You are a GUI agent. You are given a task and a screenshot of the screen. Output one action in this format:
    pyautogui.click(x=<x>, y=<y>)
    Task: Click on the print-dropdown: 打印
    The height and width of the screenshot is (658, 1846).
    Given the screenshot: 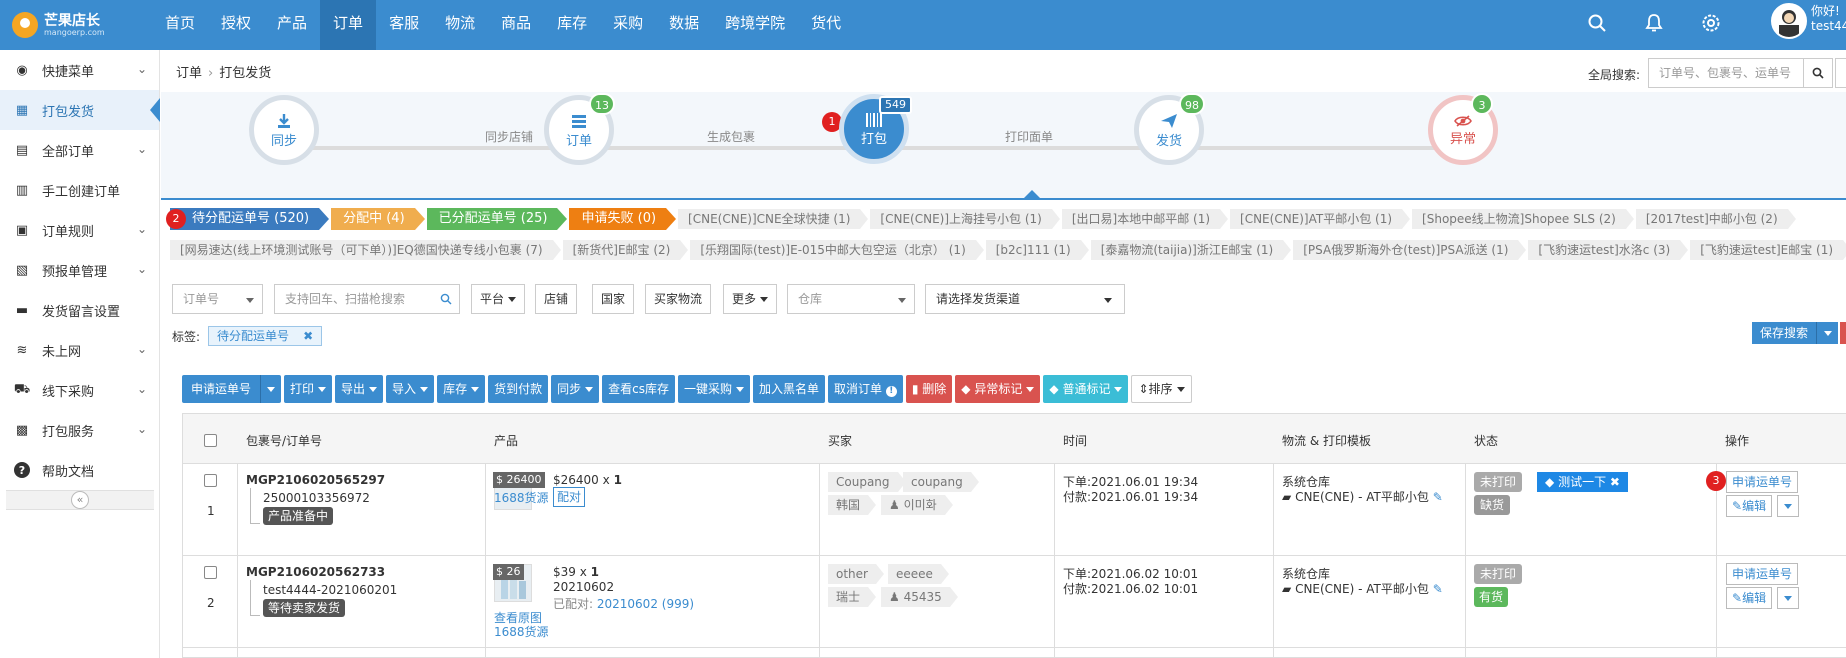 What is the action you would take?
    pyautogui.click(x=308, y=389)
    